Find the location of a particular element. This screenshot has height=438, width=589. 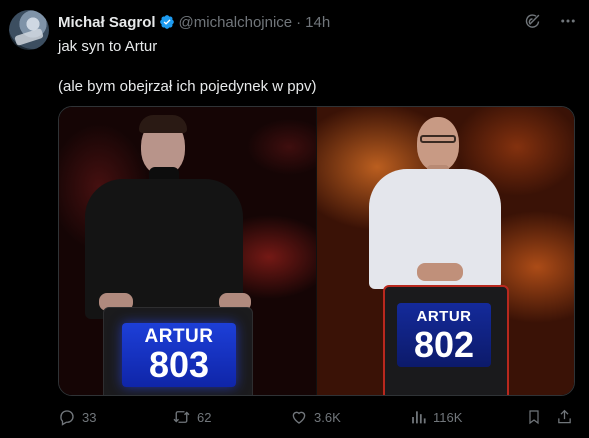

heart-icon is located at coordinates (299, 417).